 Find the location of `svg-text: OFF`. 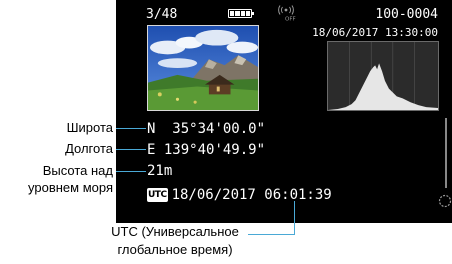

svg-text: OFF is located at coordinates (290, 19).